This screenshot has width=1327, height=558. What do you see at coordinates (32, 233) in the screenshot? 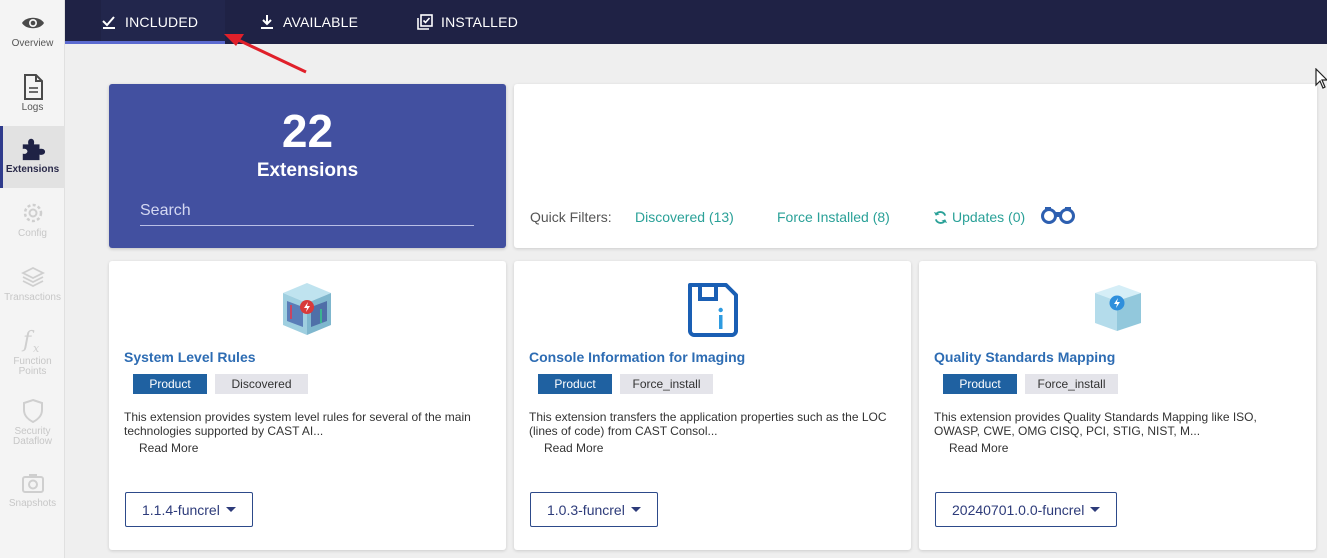
I see `sidebar-item-label: Config` at bounding box center [32, 233].